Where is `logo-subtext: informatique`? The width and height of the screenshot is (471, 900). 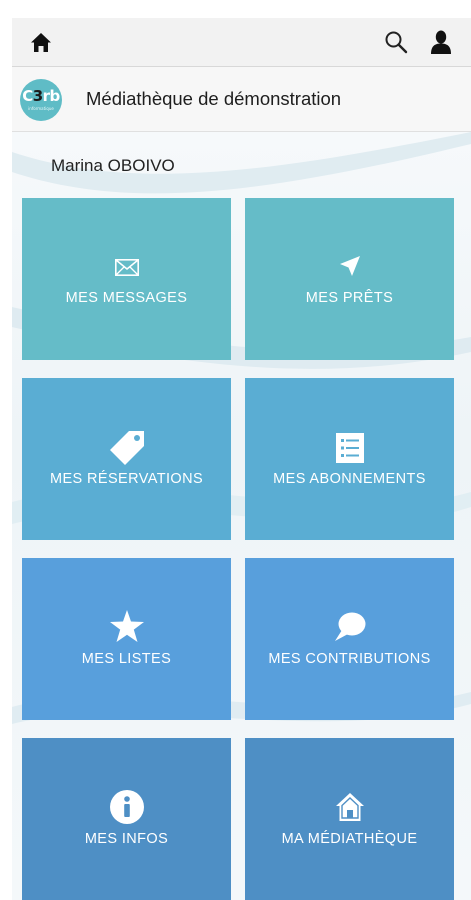 logo-subtext: informatique is located at coordinates (41, 108).